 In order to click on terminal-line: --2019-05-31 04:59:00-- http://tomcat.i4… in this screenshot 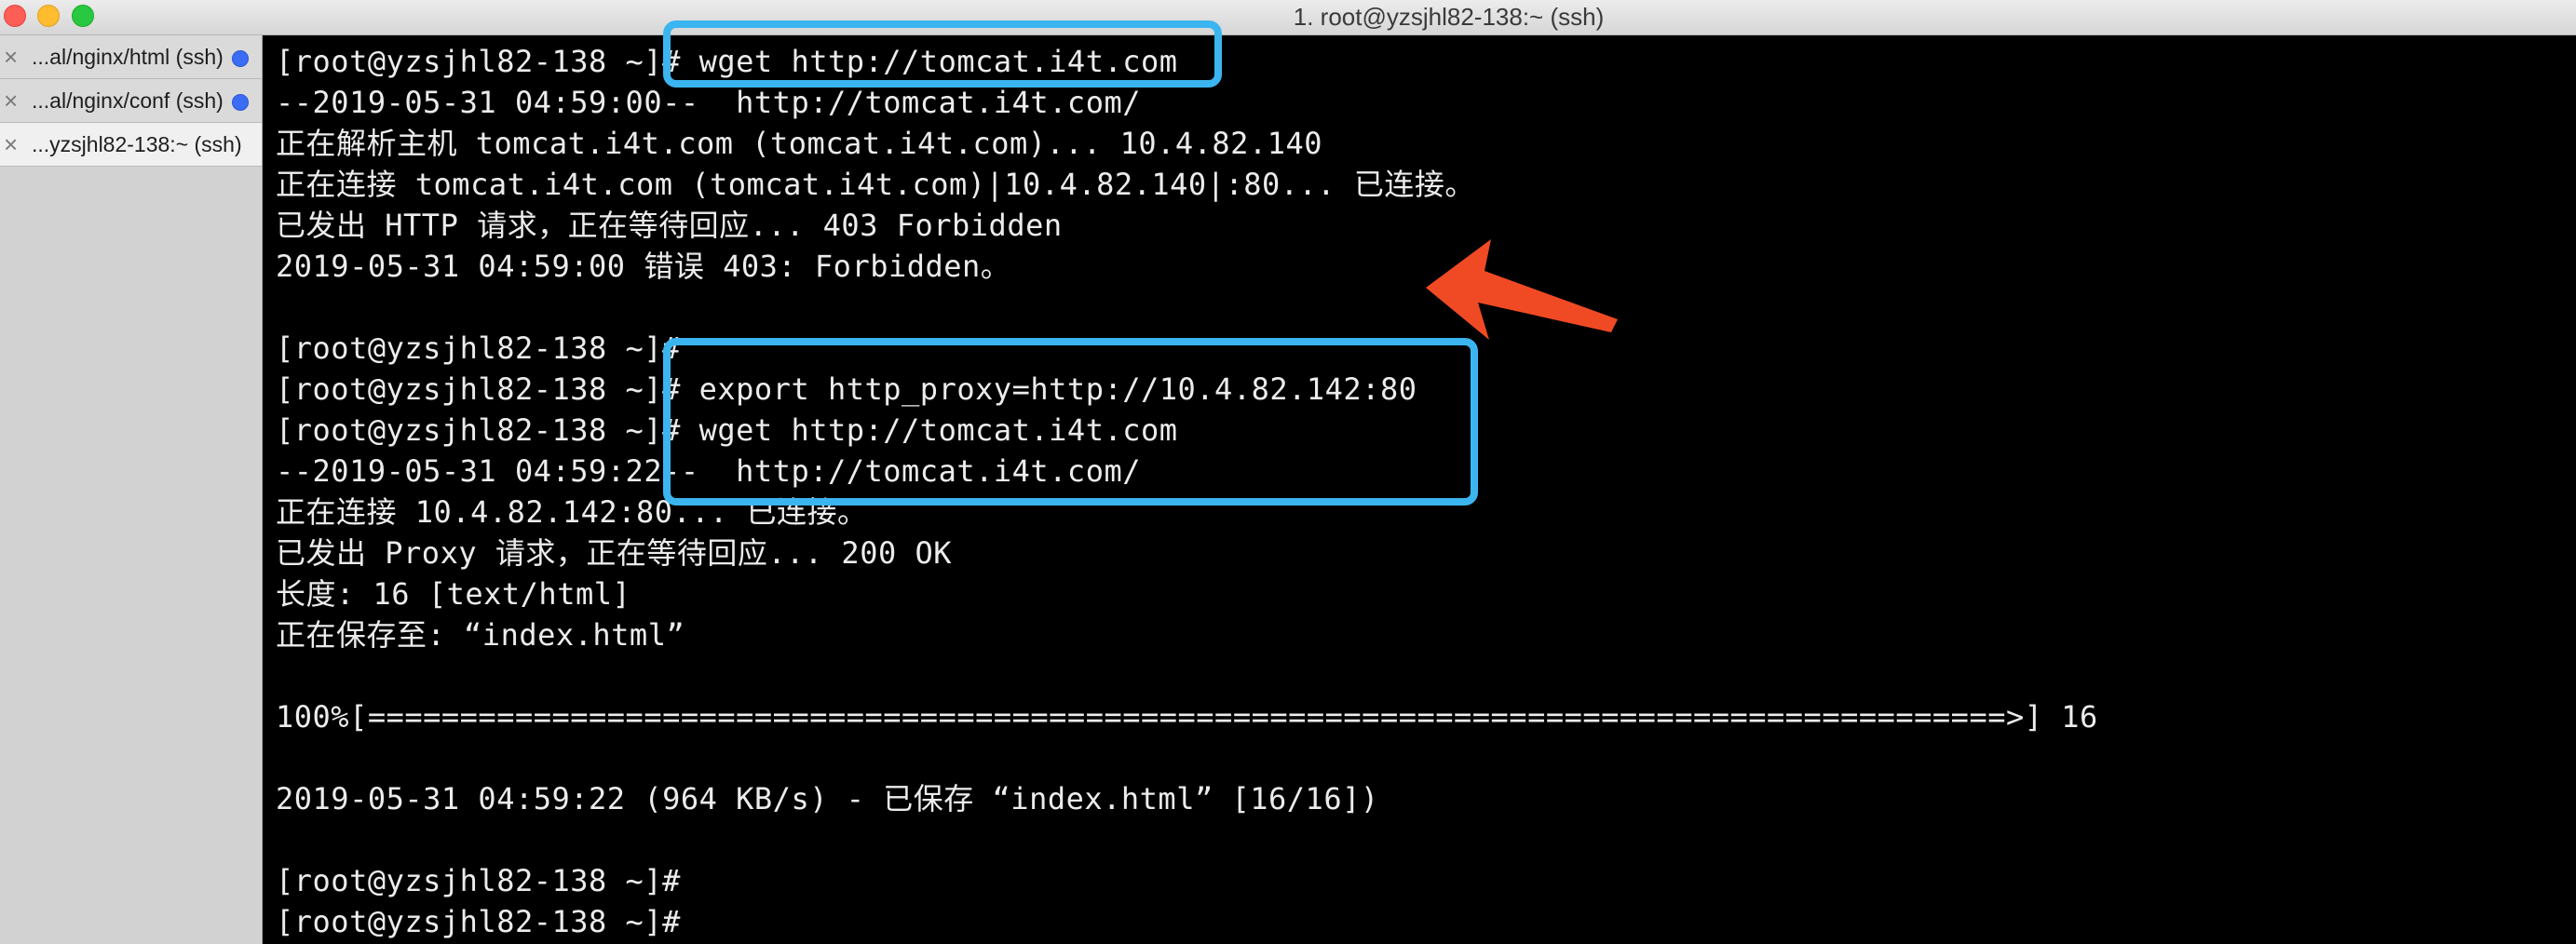, I will do `click(708, 102)`.